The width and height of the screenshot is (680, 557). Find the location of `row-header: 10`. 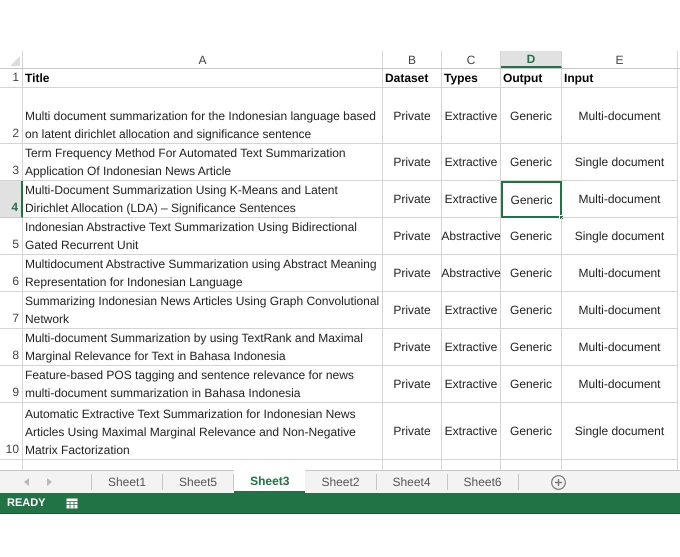

row-header: 10 is located at coordinates (11, 431).